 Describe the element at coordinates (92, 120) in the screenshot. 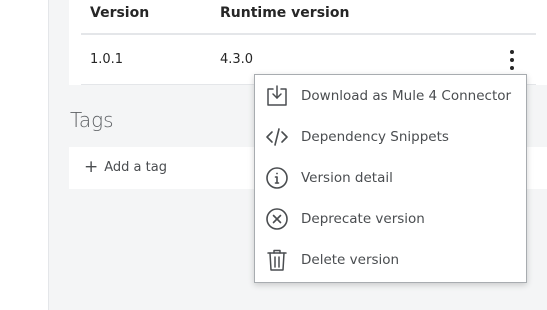

I see `tags-heading: Tags` at that location.